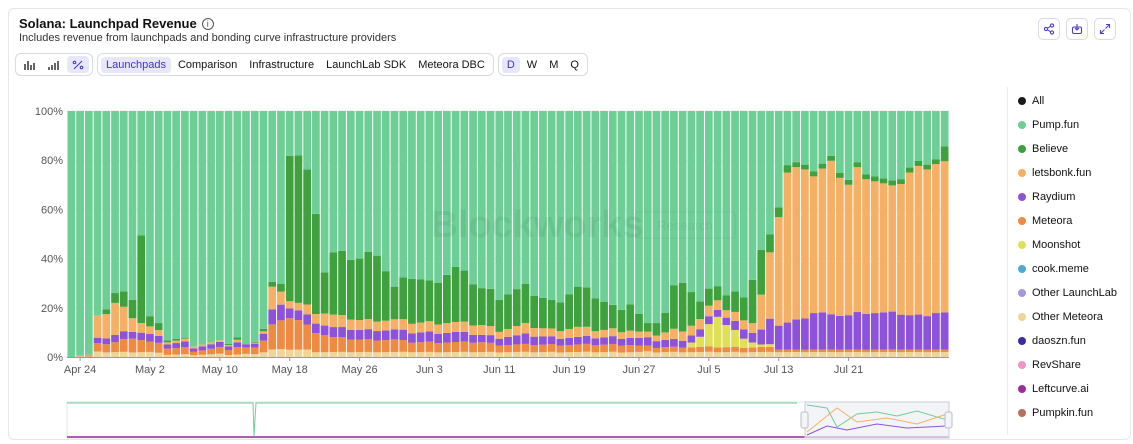 This screenshot has height=444, width=1133. Describe the element at coordinates (366, 65) in the screenshot. I see `tab-launchlab-sdk: LaunchLab SDK` at that location.